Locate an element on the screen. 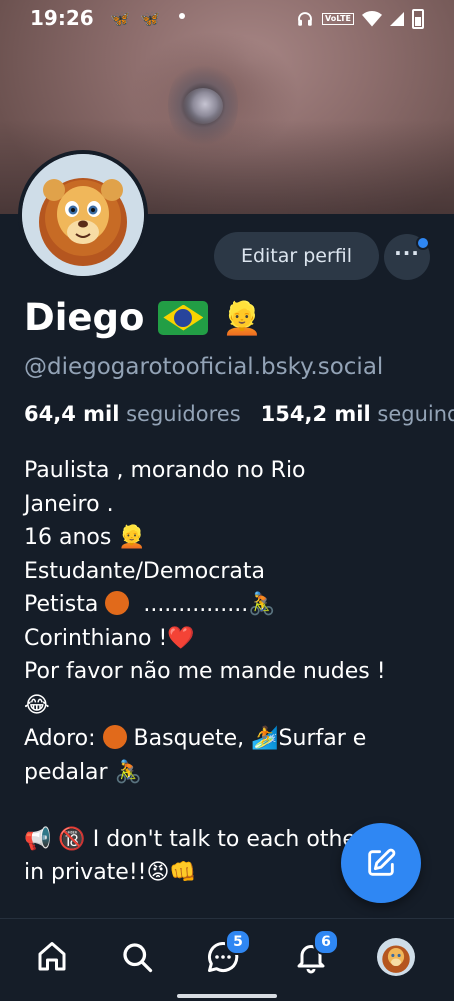 The image size is (454, 1001). bio-line: Adoro: Basquete, 🏄Surfar e is located at coordinates (230, 739).